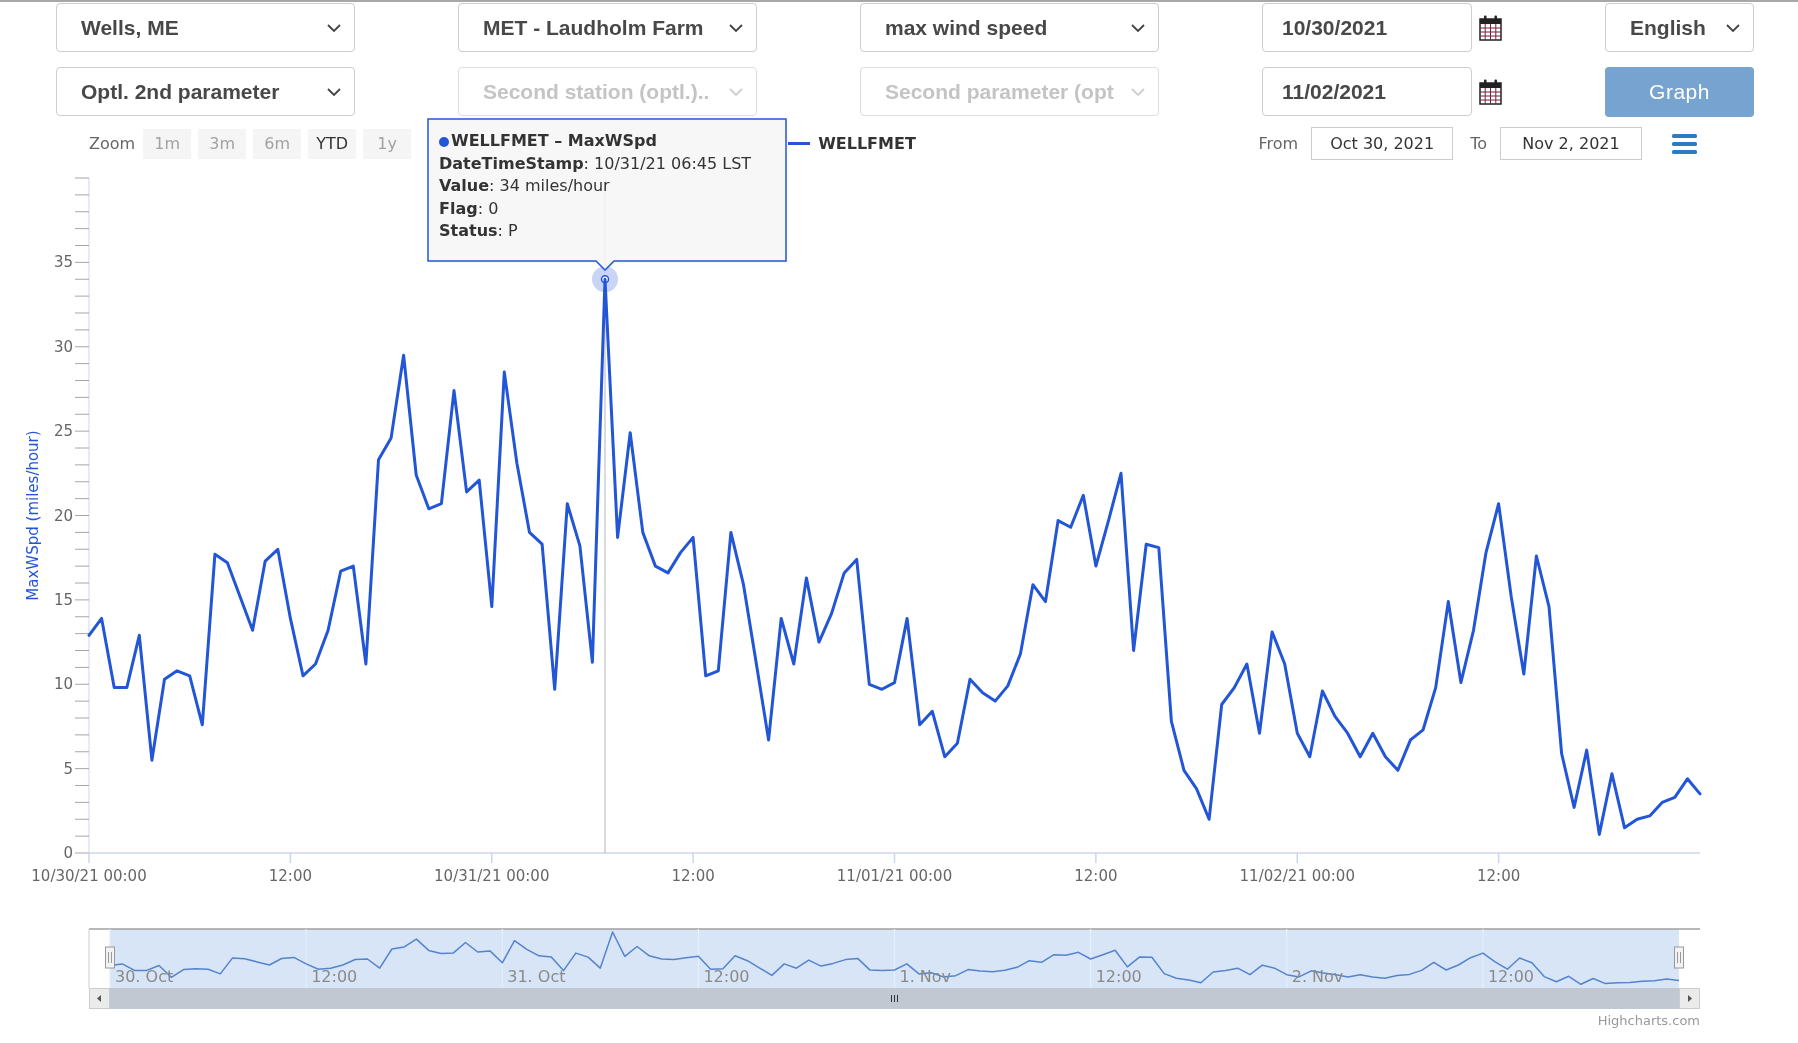 The width and height of the screenshot is (1798, 1043). I want to click on scrollbar-thumb, so click(894, 998).